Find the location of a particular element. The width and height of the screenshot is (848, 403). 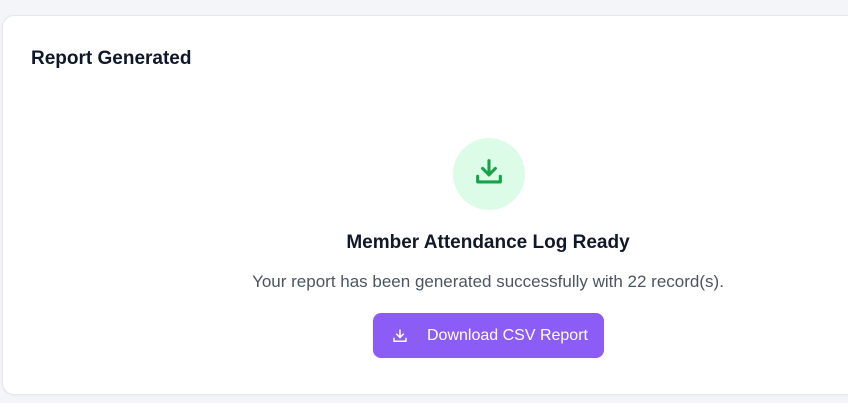

download-button-label: Download CSV Report is located at coordinates (507, 335).